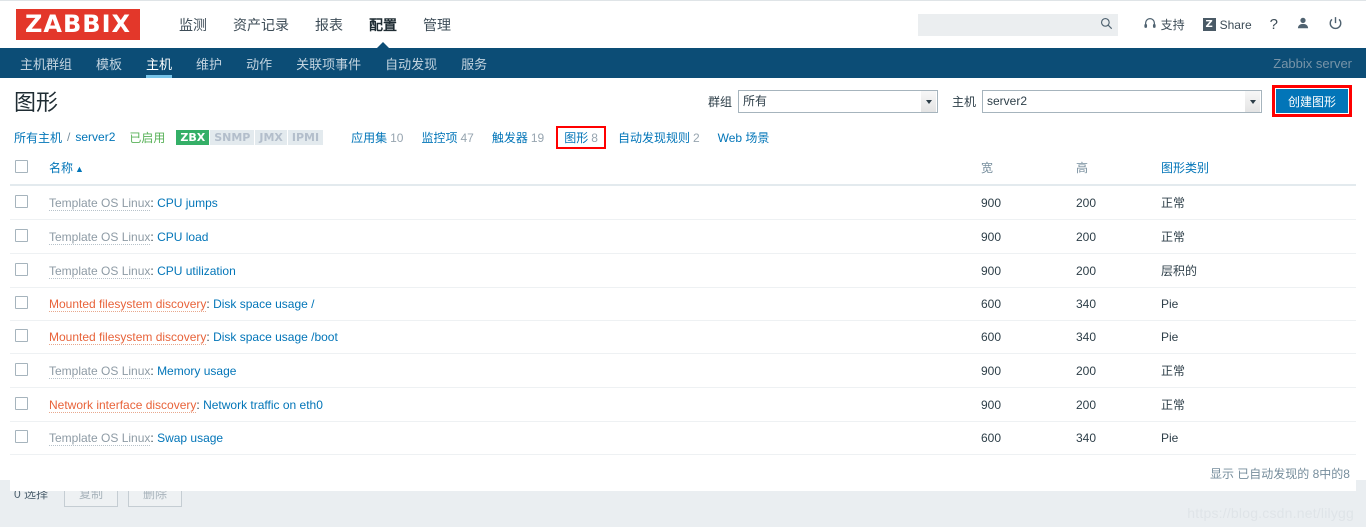 This screenshot has width=1366, height=527. I want to click on subnav-item-correlation: 关联项事件, so click(328, 63).